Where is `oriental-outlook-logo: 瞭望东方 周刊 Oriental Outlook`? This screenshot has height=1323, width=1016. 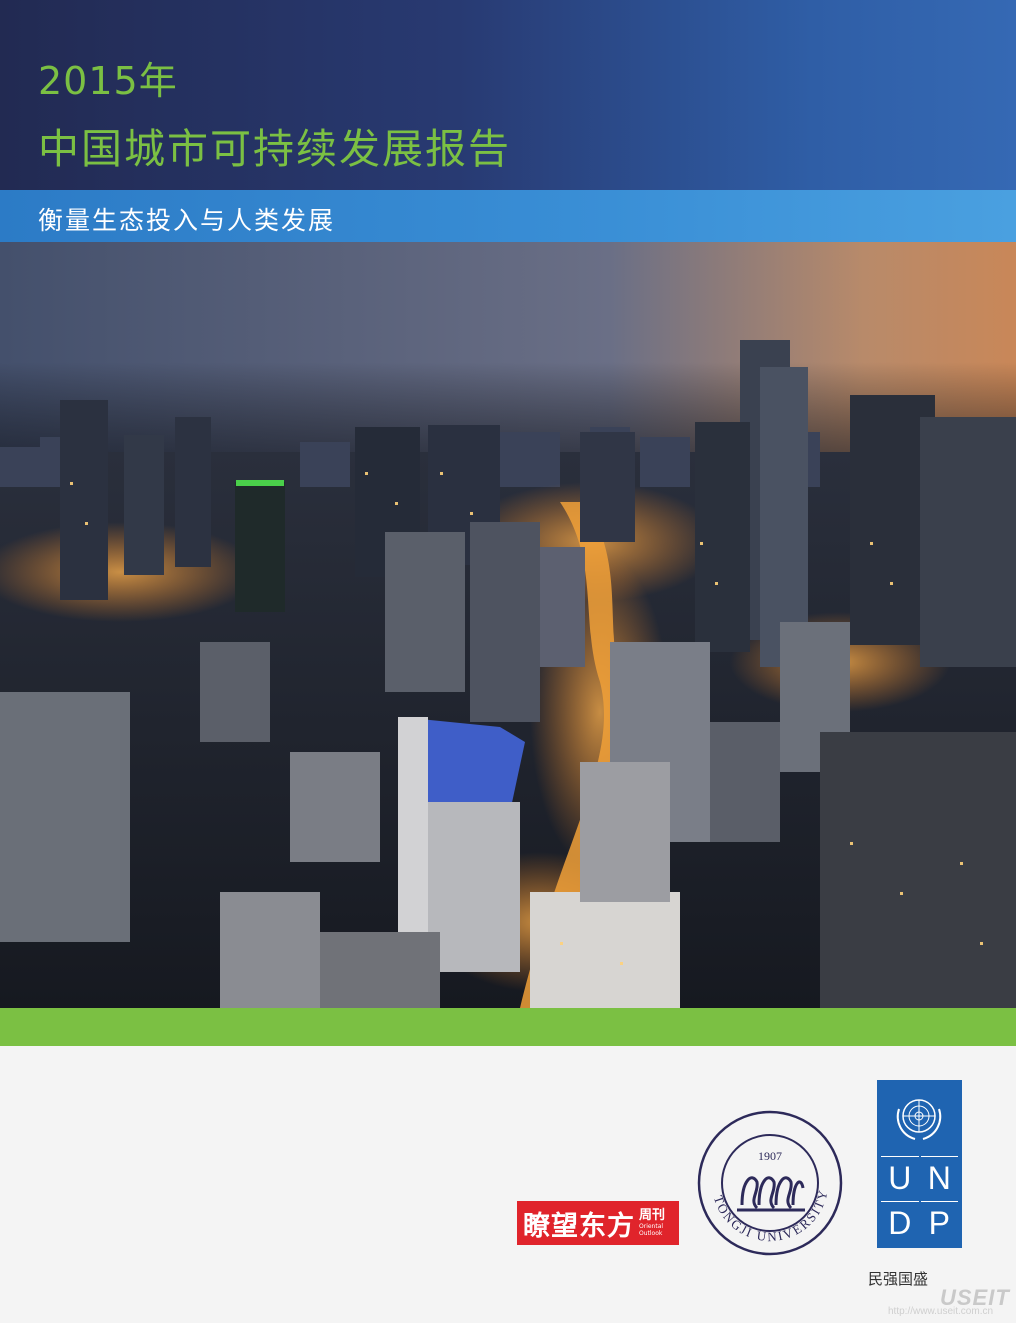
oriental-outlook-logo: 瞭望东方 周刊 Oriental Outlook is located at coordinates (598, 1223).